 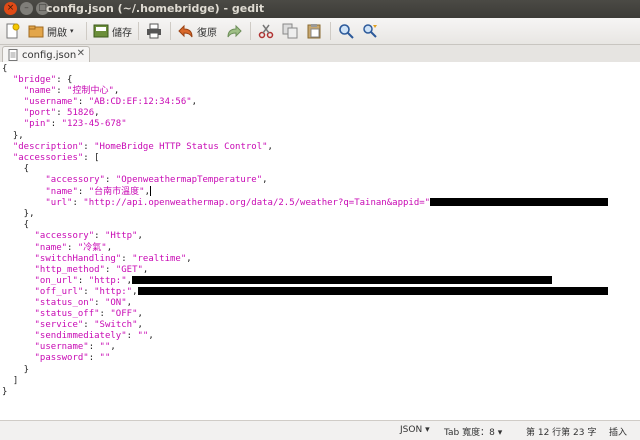 I want to click on tab-width-selector: Tab 寬度：8 ▾, so click(x=473, y=431).